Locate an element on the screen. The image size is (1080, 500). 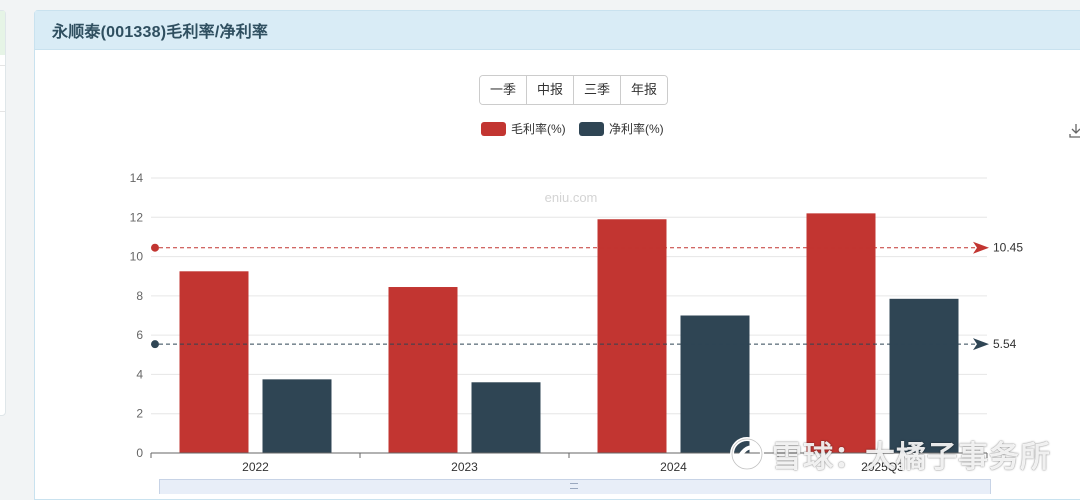
y-tick-label: 2 is located at coordinates (139, 414).